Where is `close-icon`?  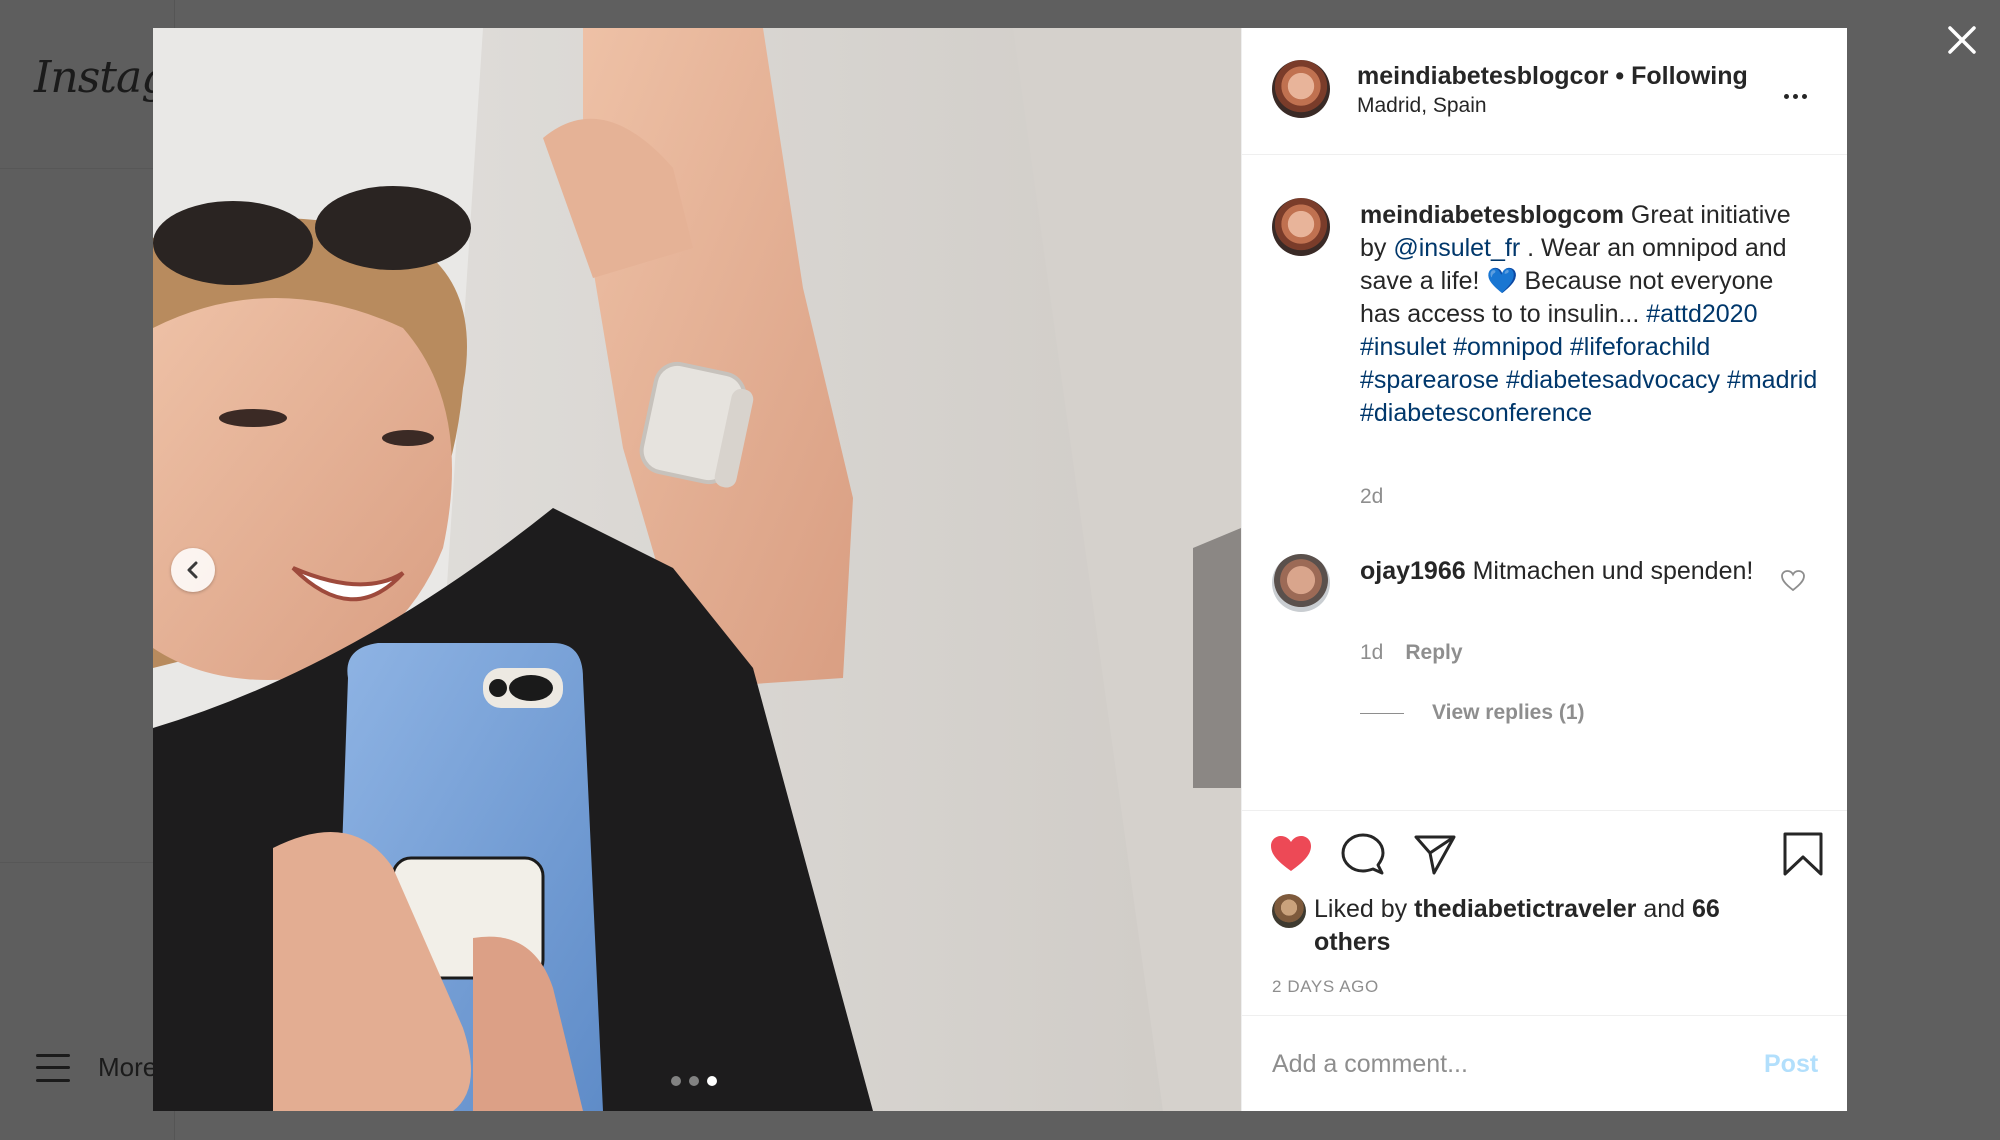 close-icon is located at coordinates (1962, 40).